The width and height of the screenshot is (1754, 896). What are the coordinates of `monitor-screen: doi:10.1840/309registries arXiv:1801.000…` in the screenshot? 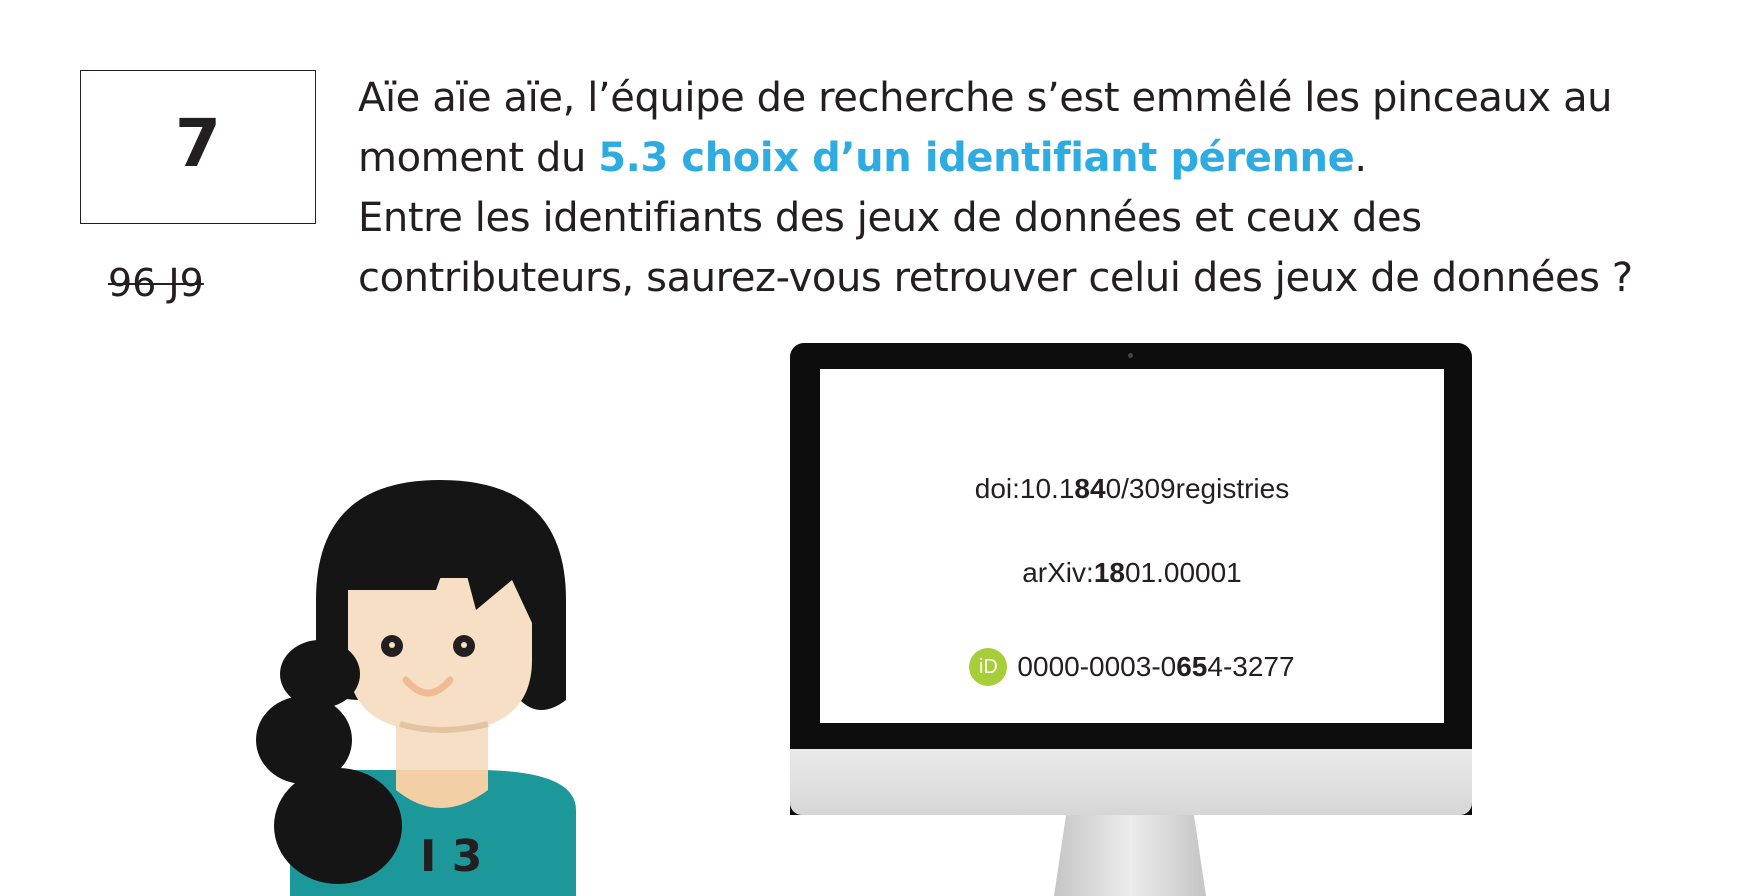 It's located at (1132, 546).